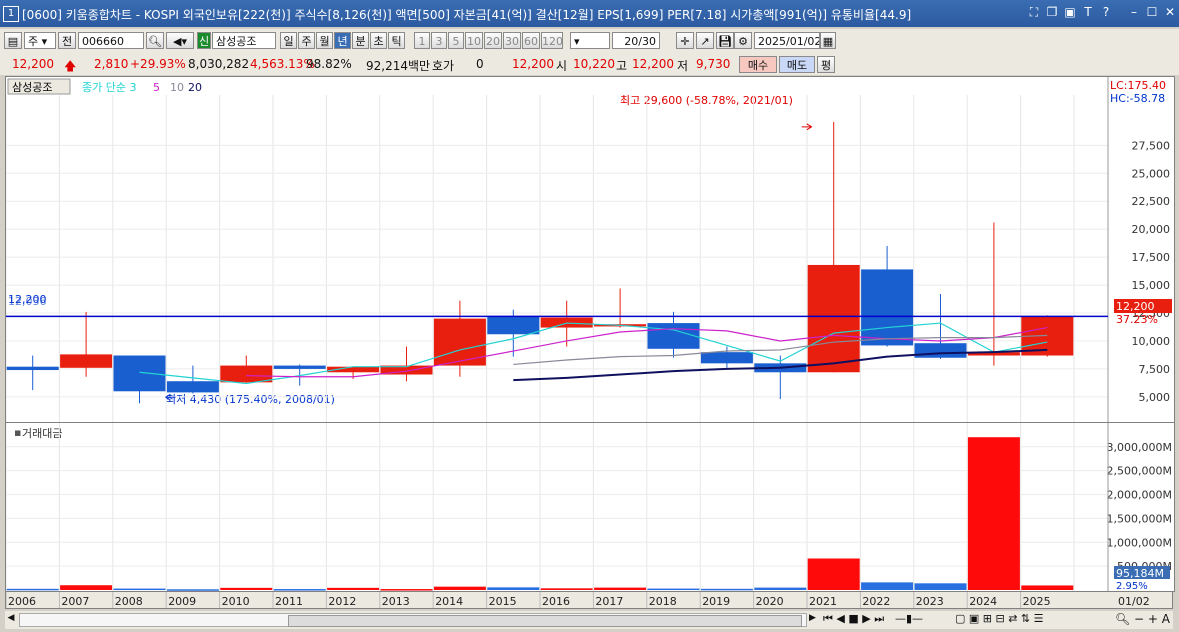  What do you see at coordinates (1142, 619) in the screenshot?
I see `zoom-icons: 🔍︎ − + A` at bounding box center [1142, 619].